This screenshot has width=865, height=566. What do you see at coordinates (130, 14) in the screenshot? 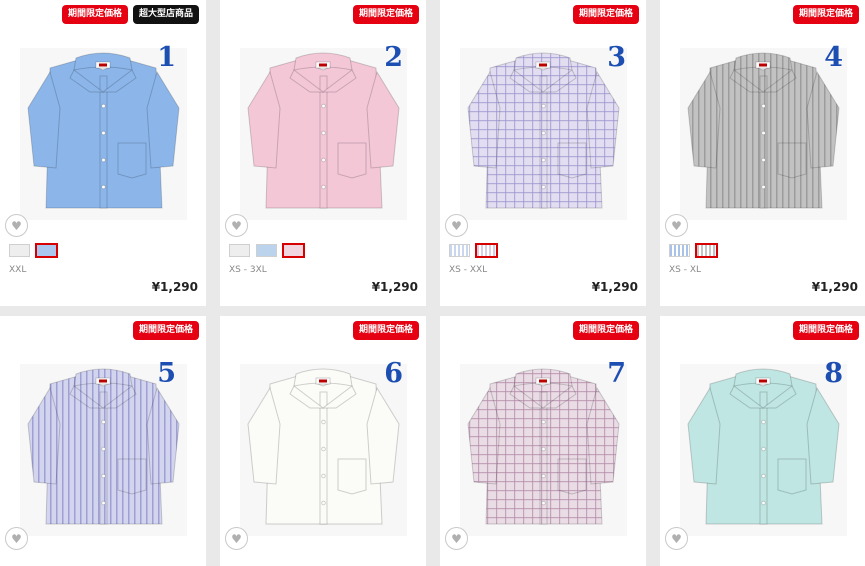
I see `badge-group: 期間限定価格 超大型店商品` at bounding box center [130, 14].